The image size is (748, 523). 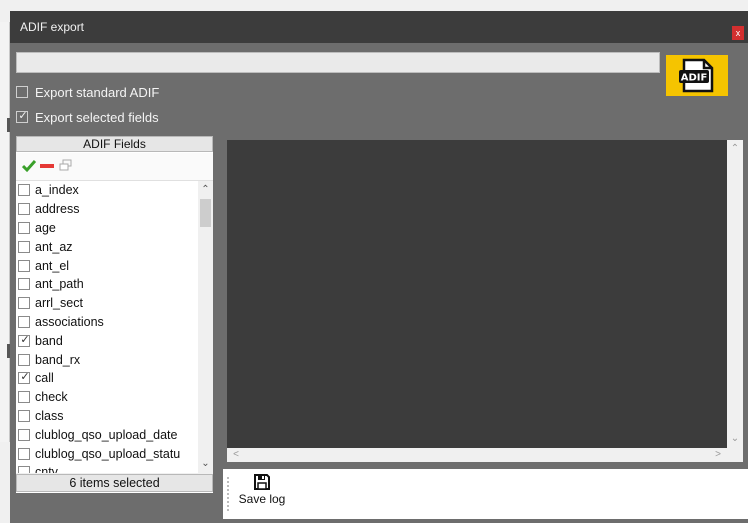 What do you see at coordinates (44, 378) in the screenshot?
I see `field-label: call` at bounding box center [44, 378].